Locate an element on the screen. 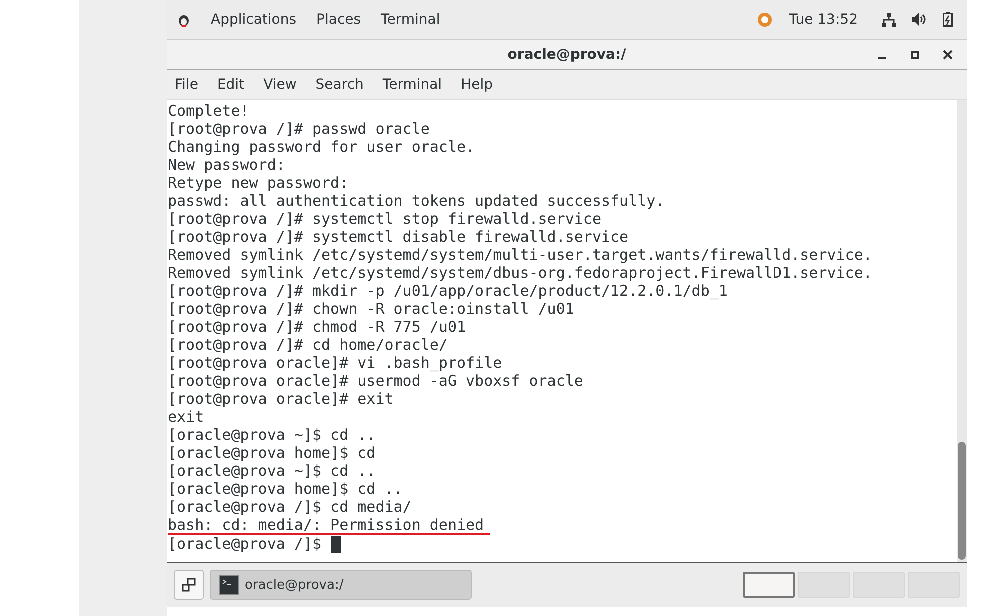 This screenshot has height=616, width=1000. show-desktop-button is located at coordinates (189, 585).